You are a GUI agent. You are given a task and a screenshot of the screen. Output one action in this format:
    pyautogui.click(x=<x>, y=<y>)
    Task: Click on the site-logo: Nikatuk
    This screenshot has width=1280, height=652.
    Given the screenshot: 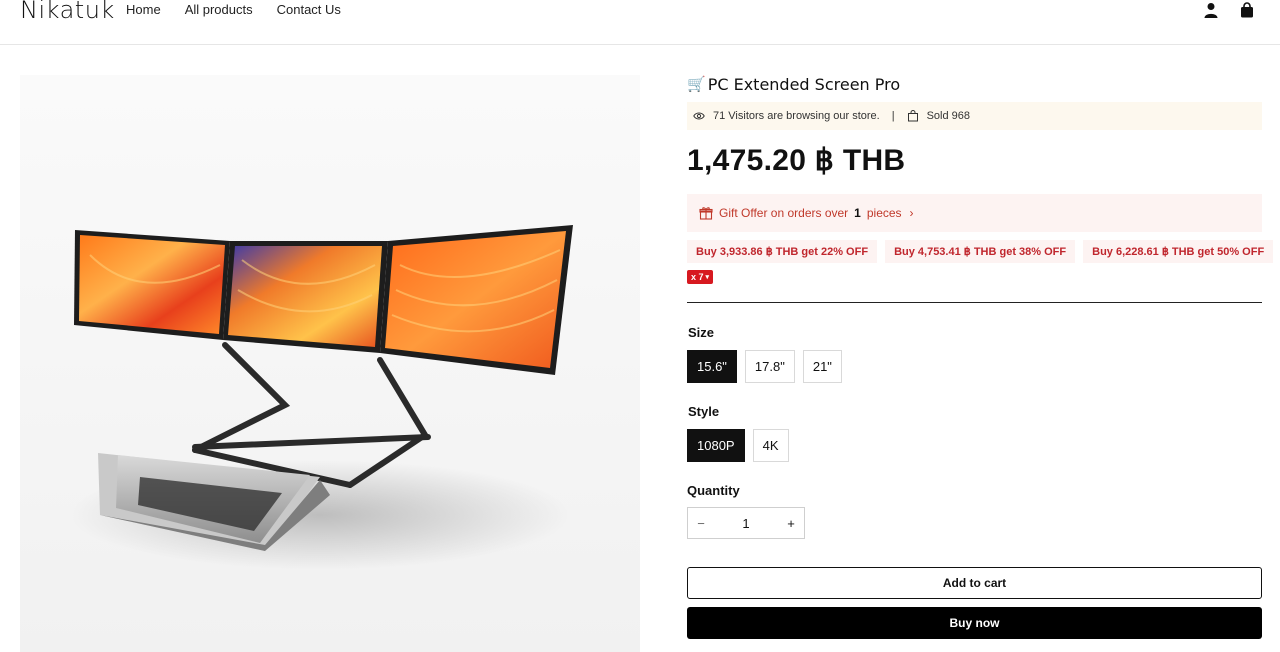 What is the action you would take?
    pyautogui.click(x=67, y=12)
    